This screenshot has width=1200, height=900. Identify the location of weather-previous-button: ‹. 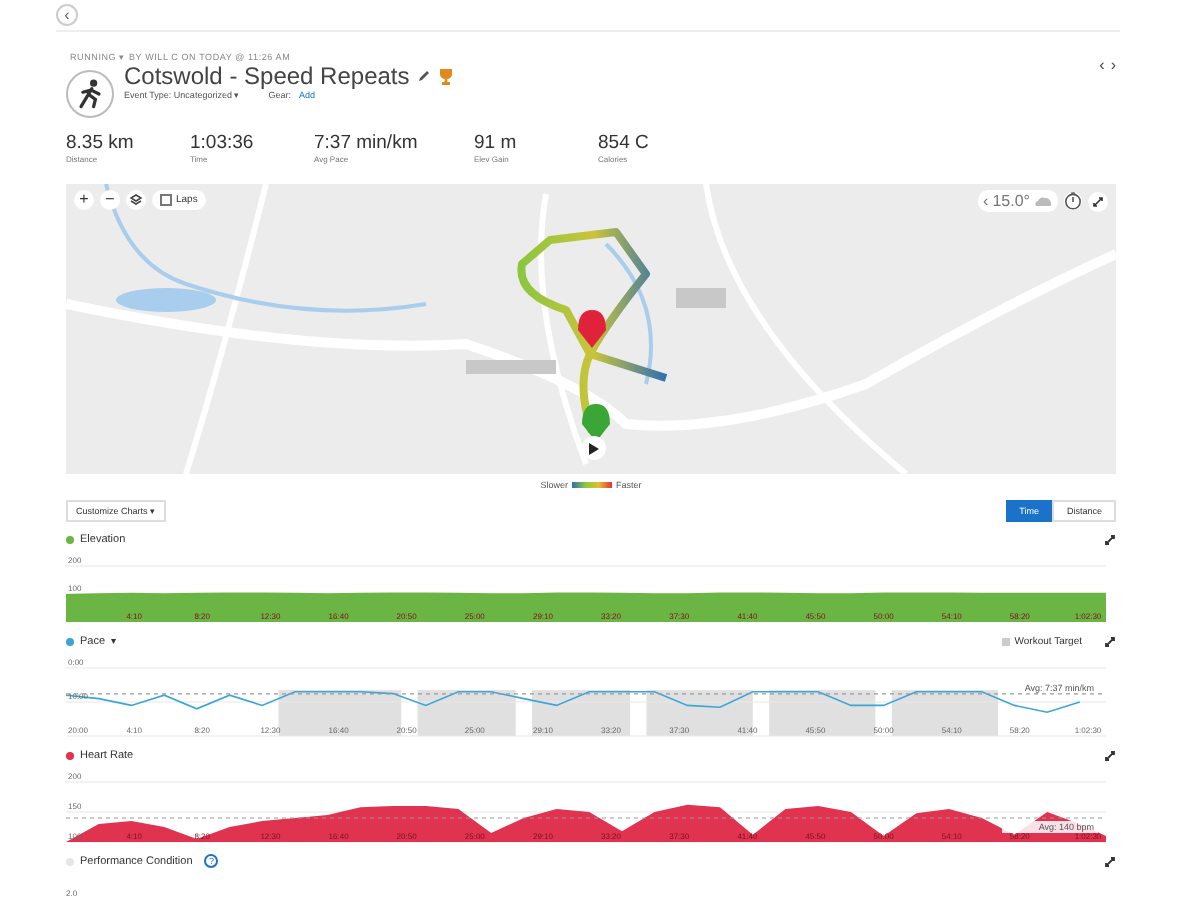
(986, 201).